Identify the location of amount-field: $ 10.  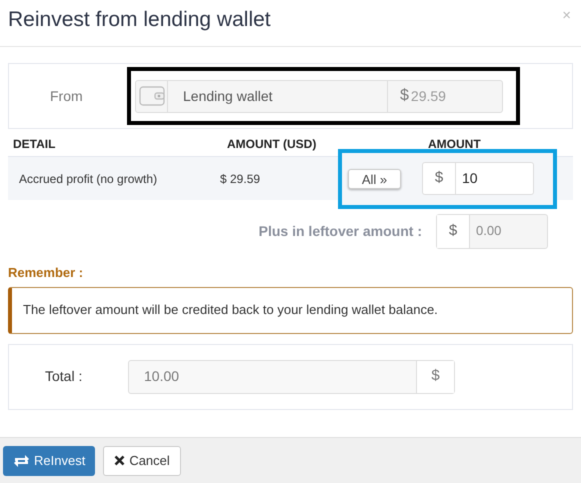
(478, 178).